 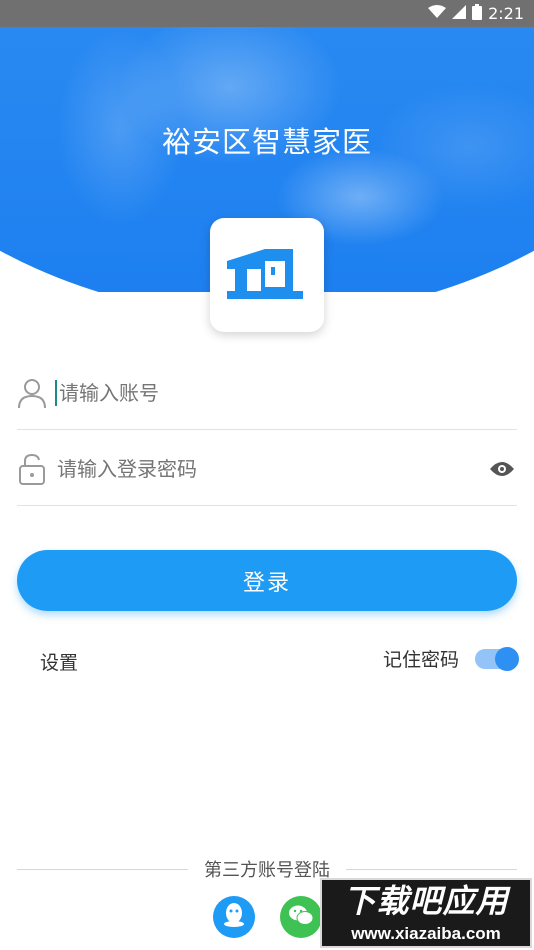 I want to click on account-field, so click(x=267, y=393).